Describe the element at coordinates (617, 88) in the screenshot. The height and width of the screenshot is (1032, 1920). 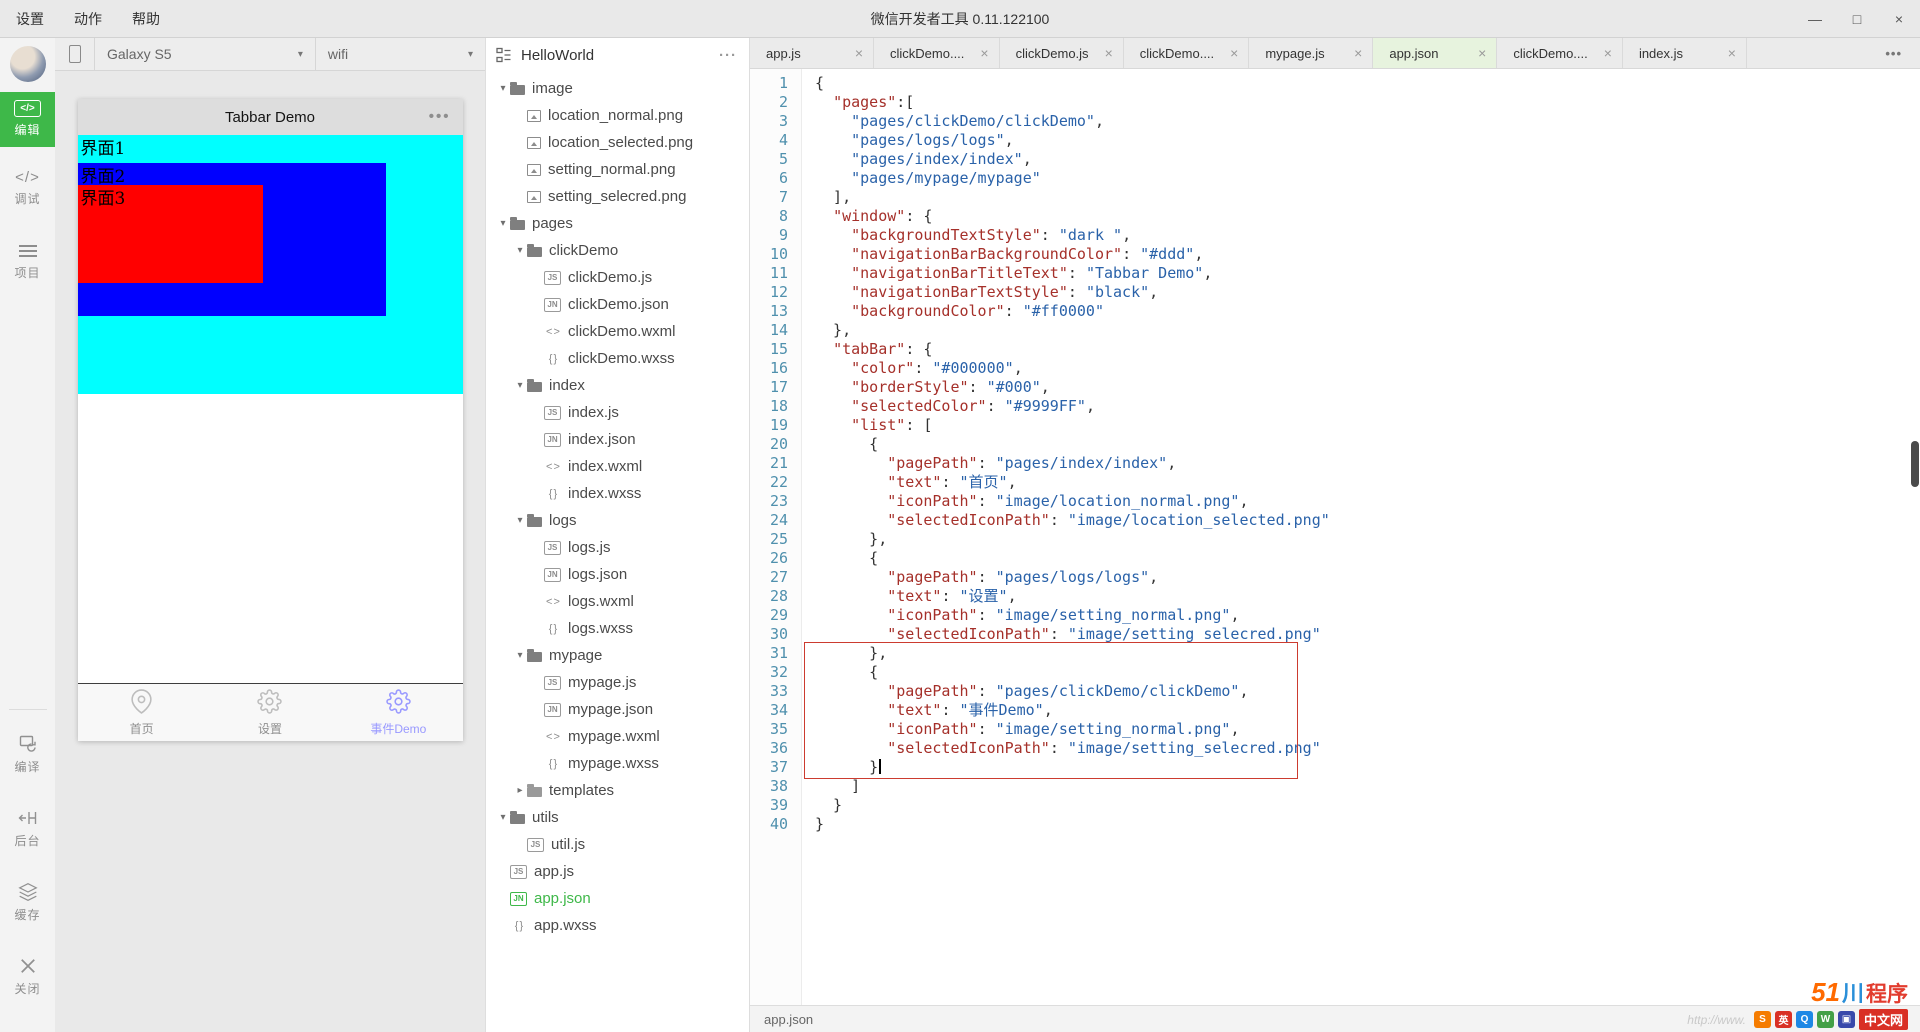
I see `tree-item-image: ▾ image` at that location.